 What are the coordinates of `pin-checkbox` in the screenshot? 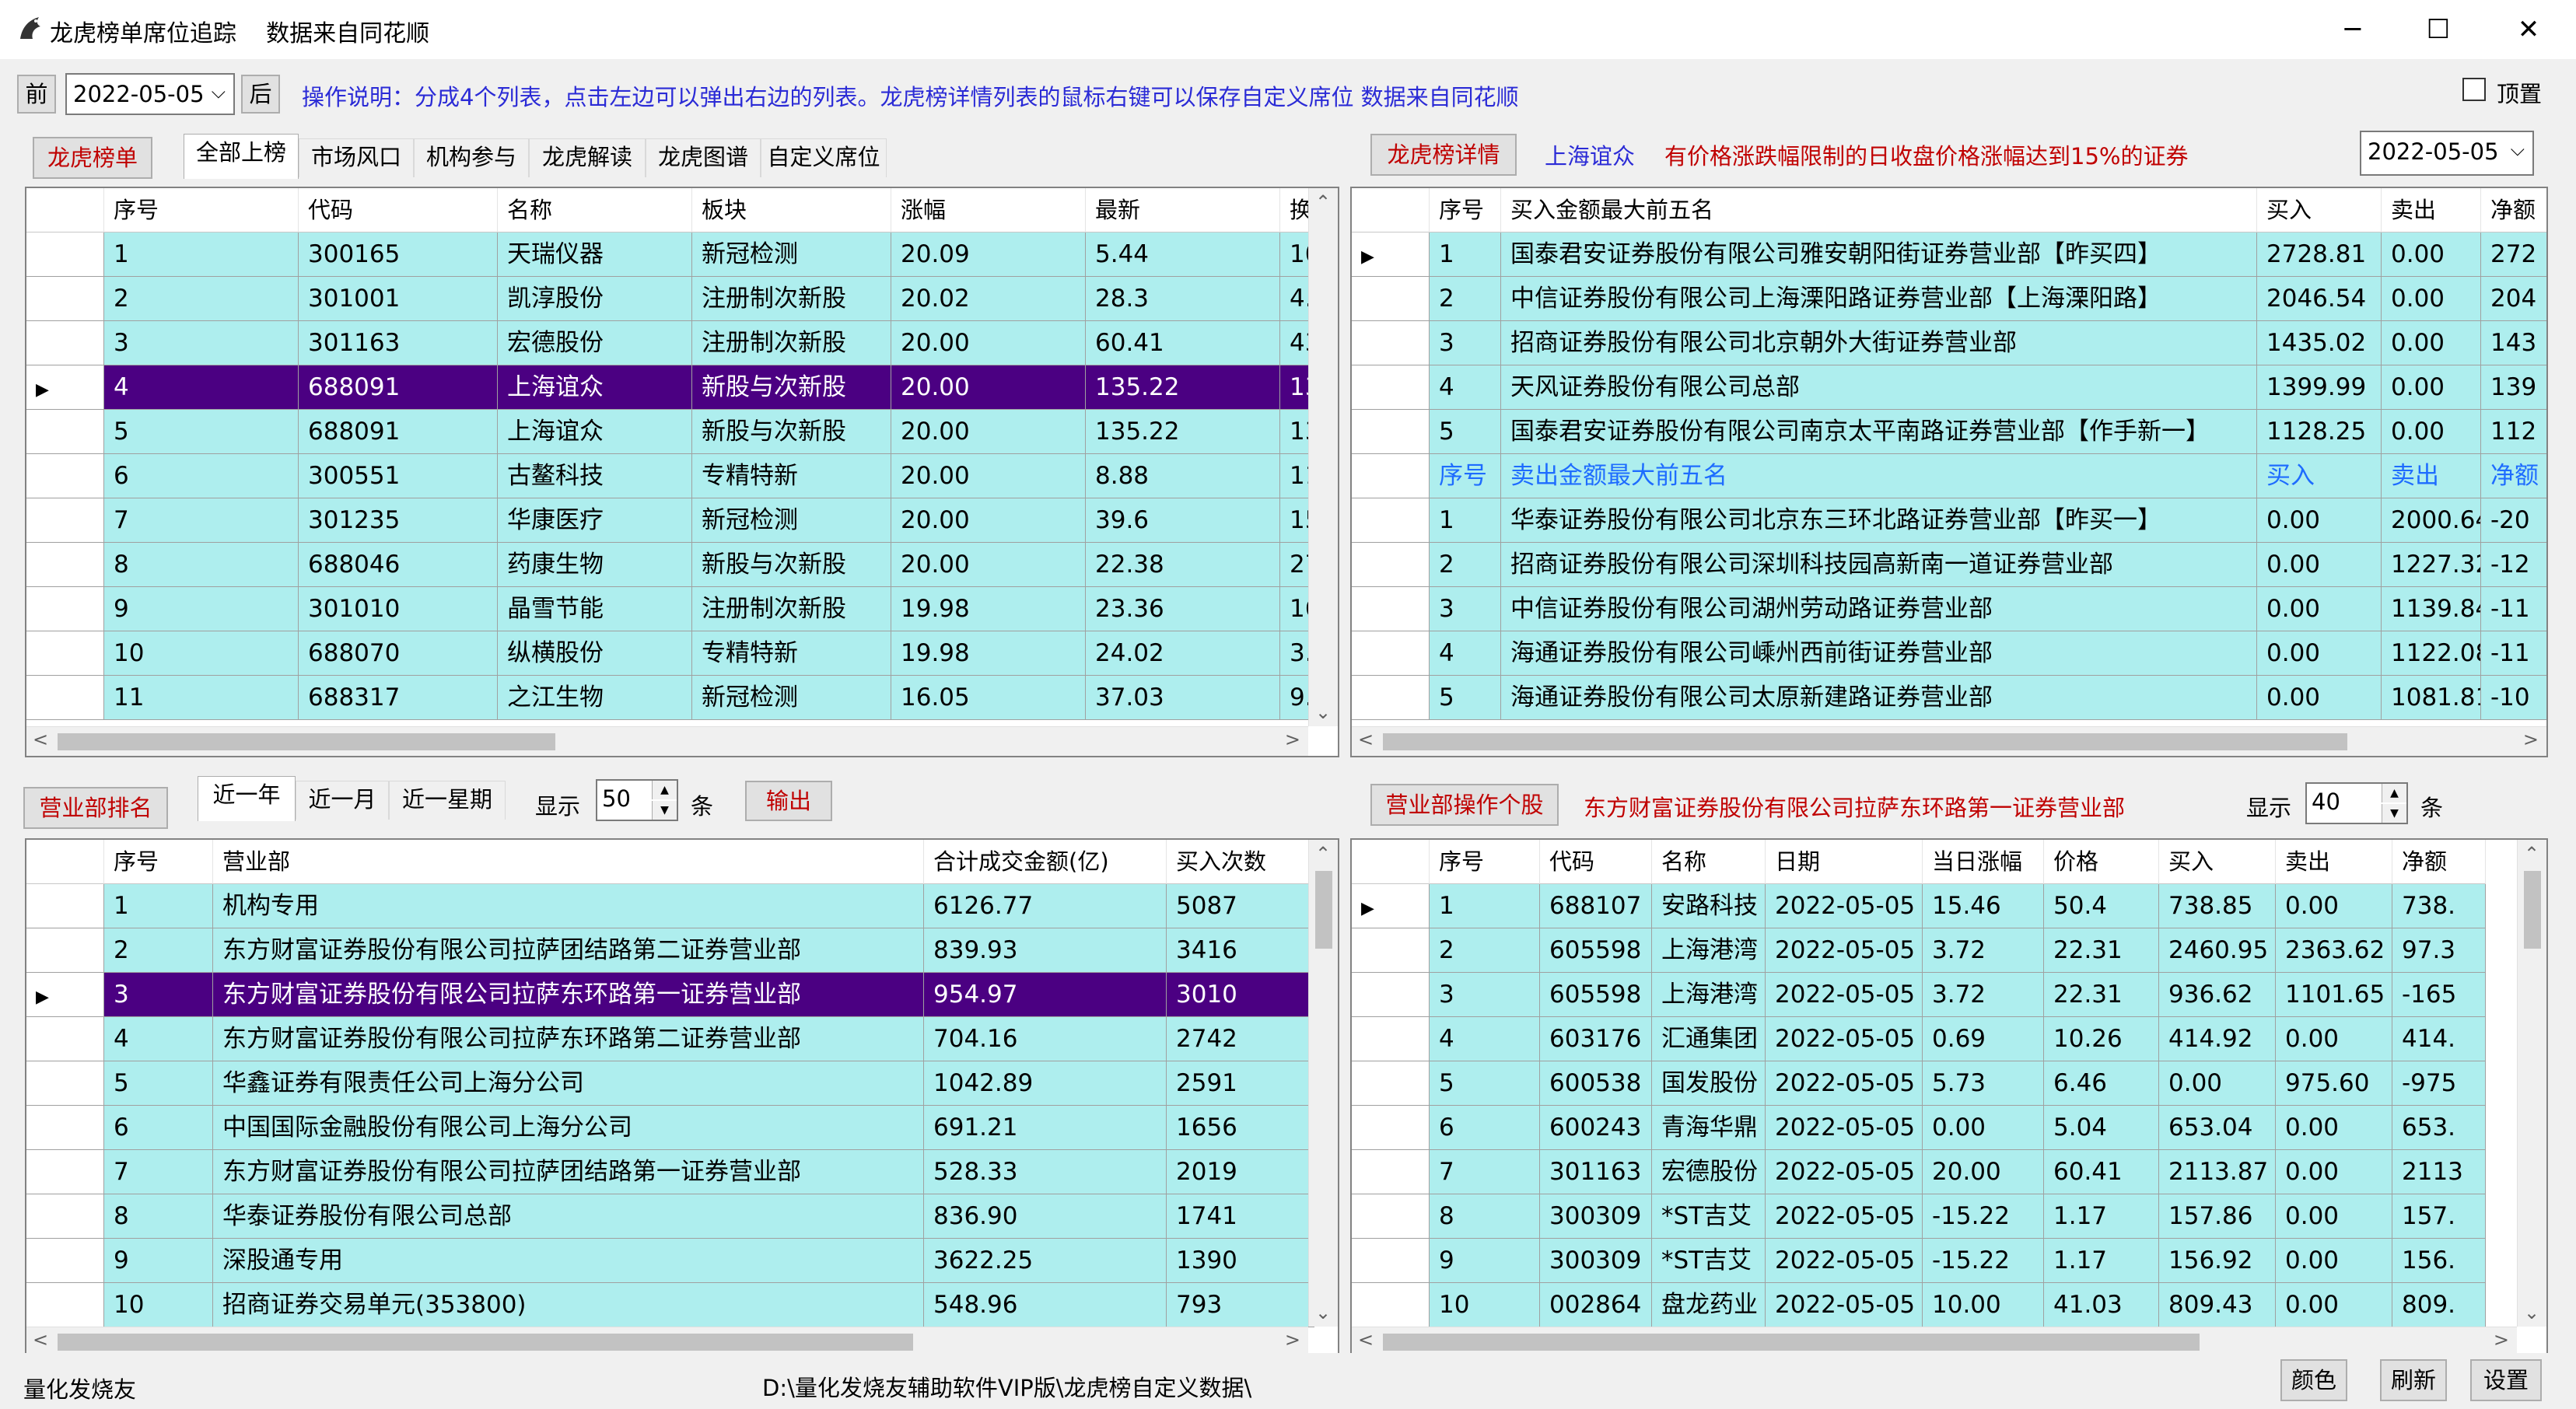 It's located at (2474, 89).